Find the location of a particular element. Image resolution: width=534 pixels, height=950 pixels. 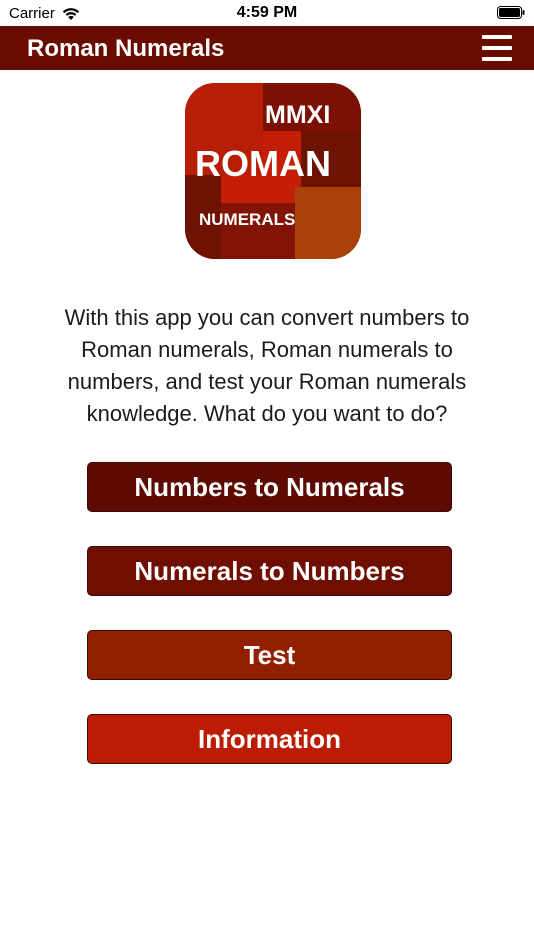

clock: 4:59 PM is located at coordinates (267, 12).